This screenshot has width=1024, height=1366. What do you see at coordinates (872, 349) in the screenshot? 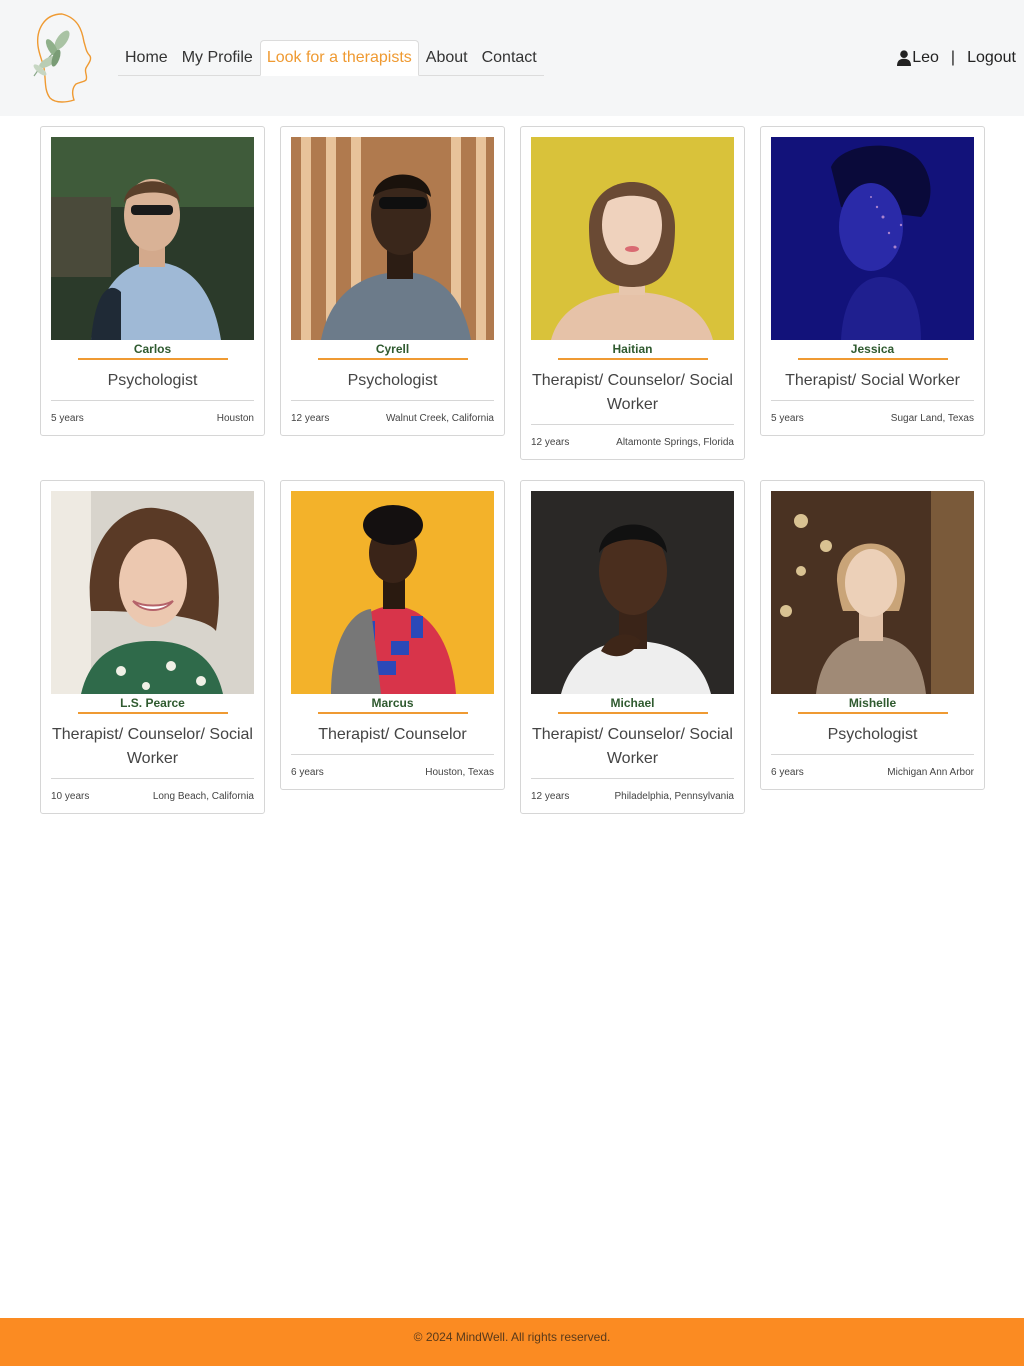
I see `therapist-name: Jessica` at bounding box center [872, 349].